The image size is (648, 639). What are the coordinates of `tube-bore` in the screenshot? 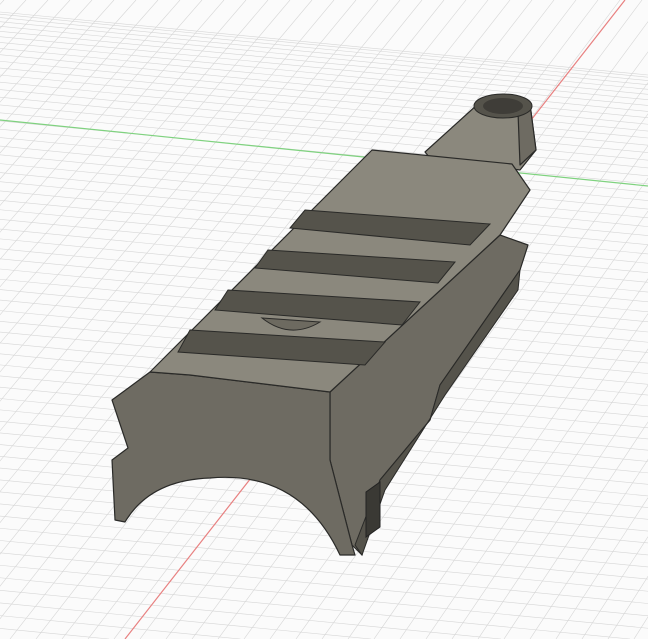 It's located at (503, 106).